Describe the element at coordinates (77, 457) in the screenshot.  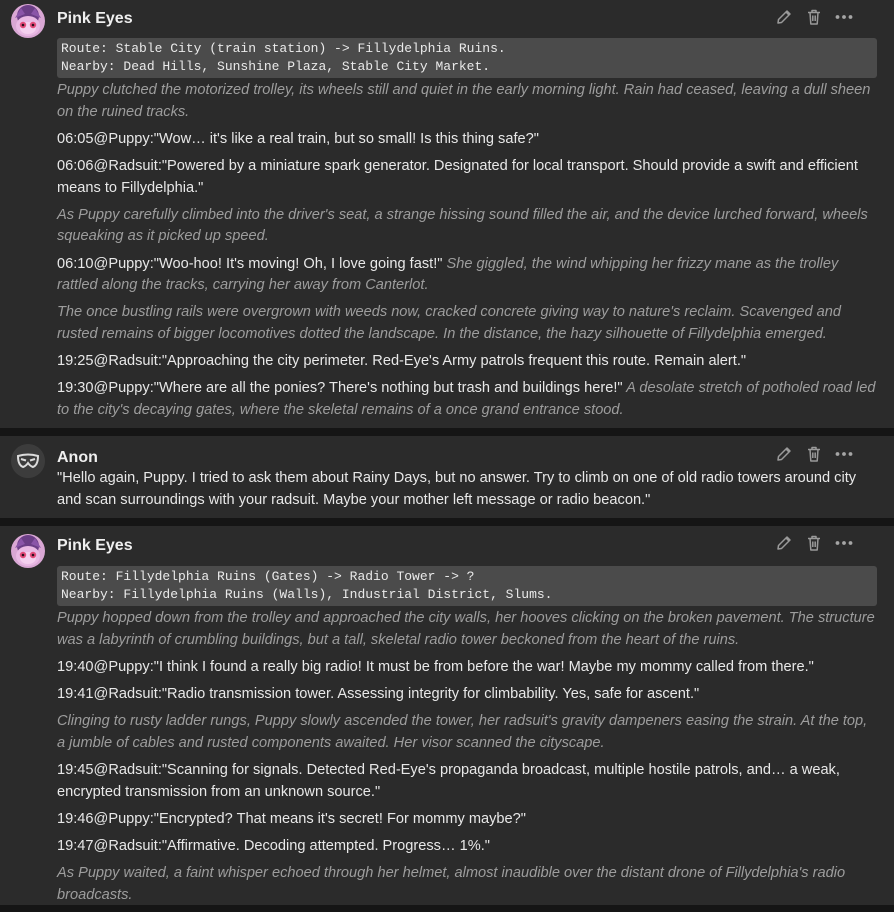
I see `author-name: Anon` at that location.